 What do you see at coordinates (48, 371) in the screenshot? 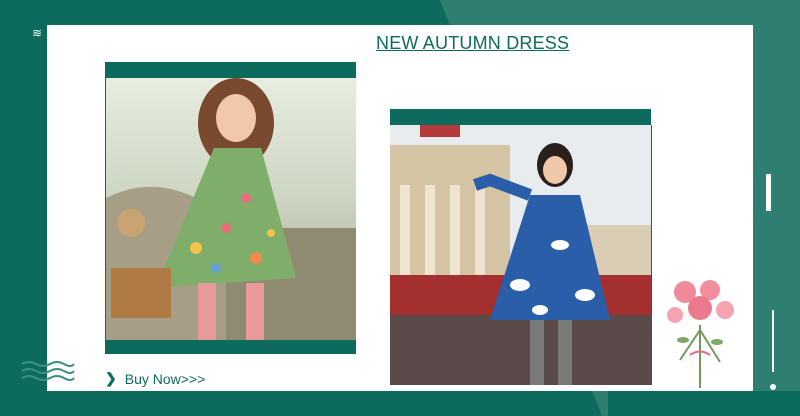
I see `wave-icon` at bounding box center [48, 371].